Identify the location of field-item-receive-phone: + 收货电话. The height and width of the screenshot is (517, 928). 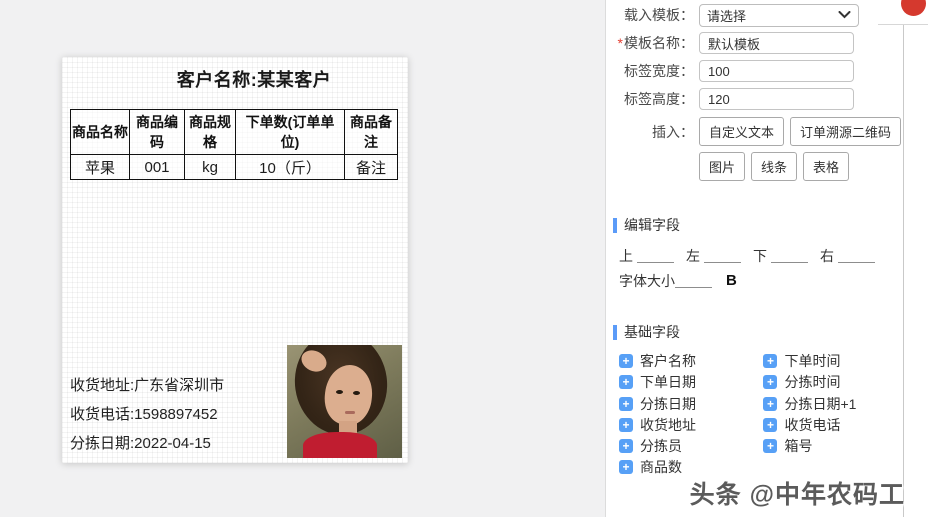
(833, 425).